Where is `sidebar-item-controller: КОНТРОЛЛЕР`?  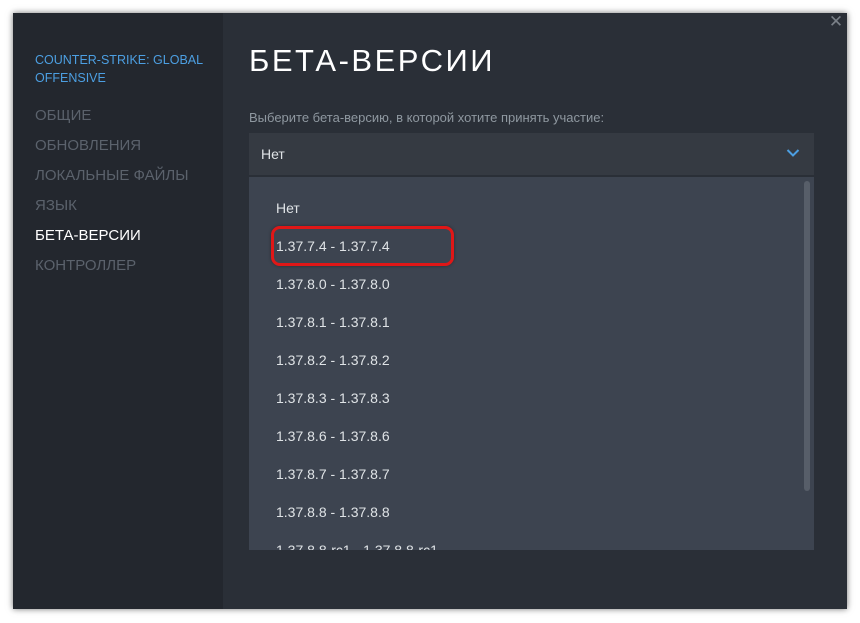
sidebar-item-controller: КОНТРОЛЛЕР is located at coordinates (112, 270).